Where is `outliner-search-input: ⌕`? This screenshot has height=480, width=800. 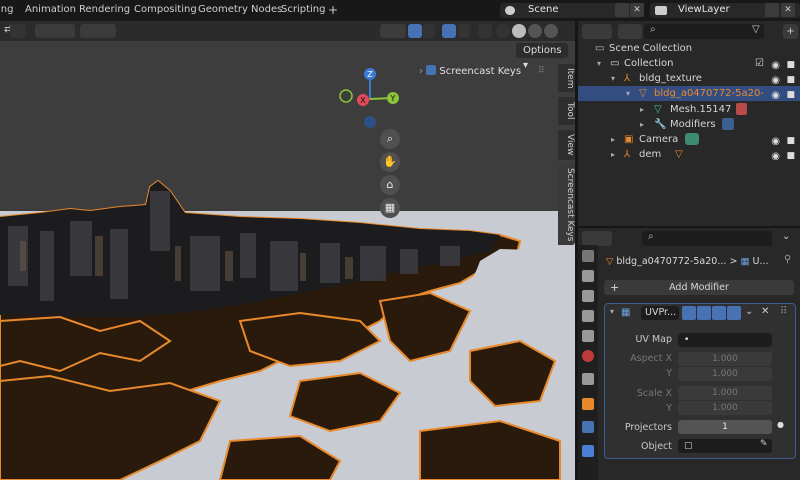 outliner-search-input: ⌕ is located at coordinates (704, 31).